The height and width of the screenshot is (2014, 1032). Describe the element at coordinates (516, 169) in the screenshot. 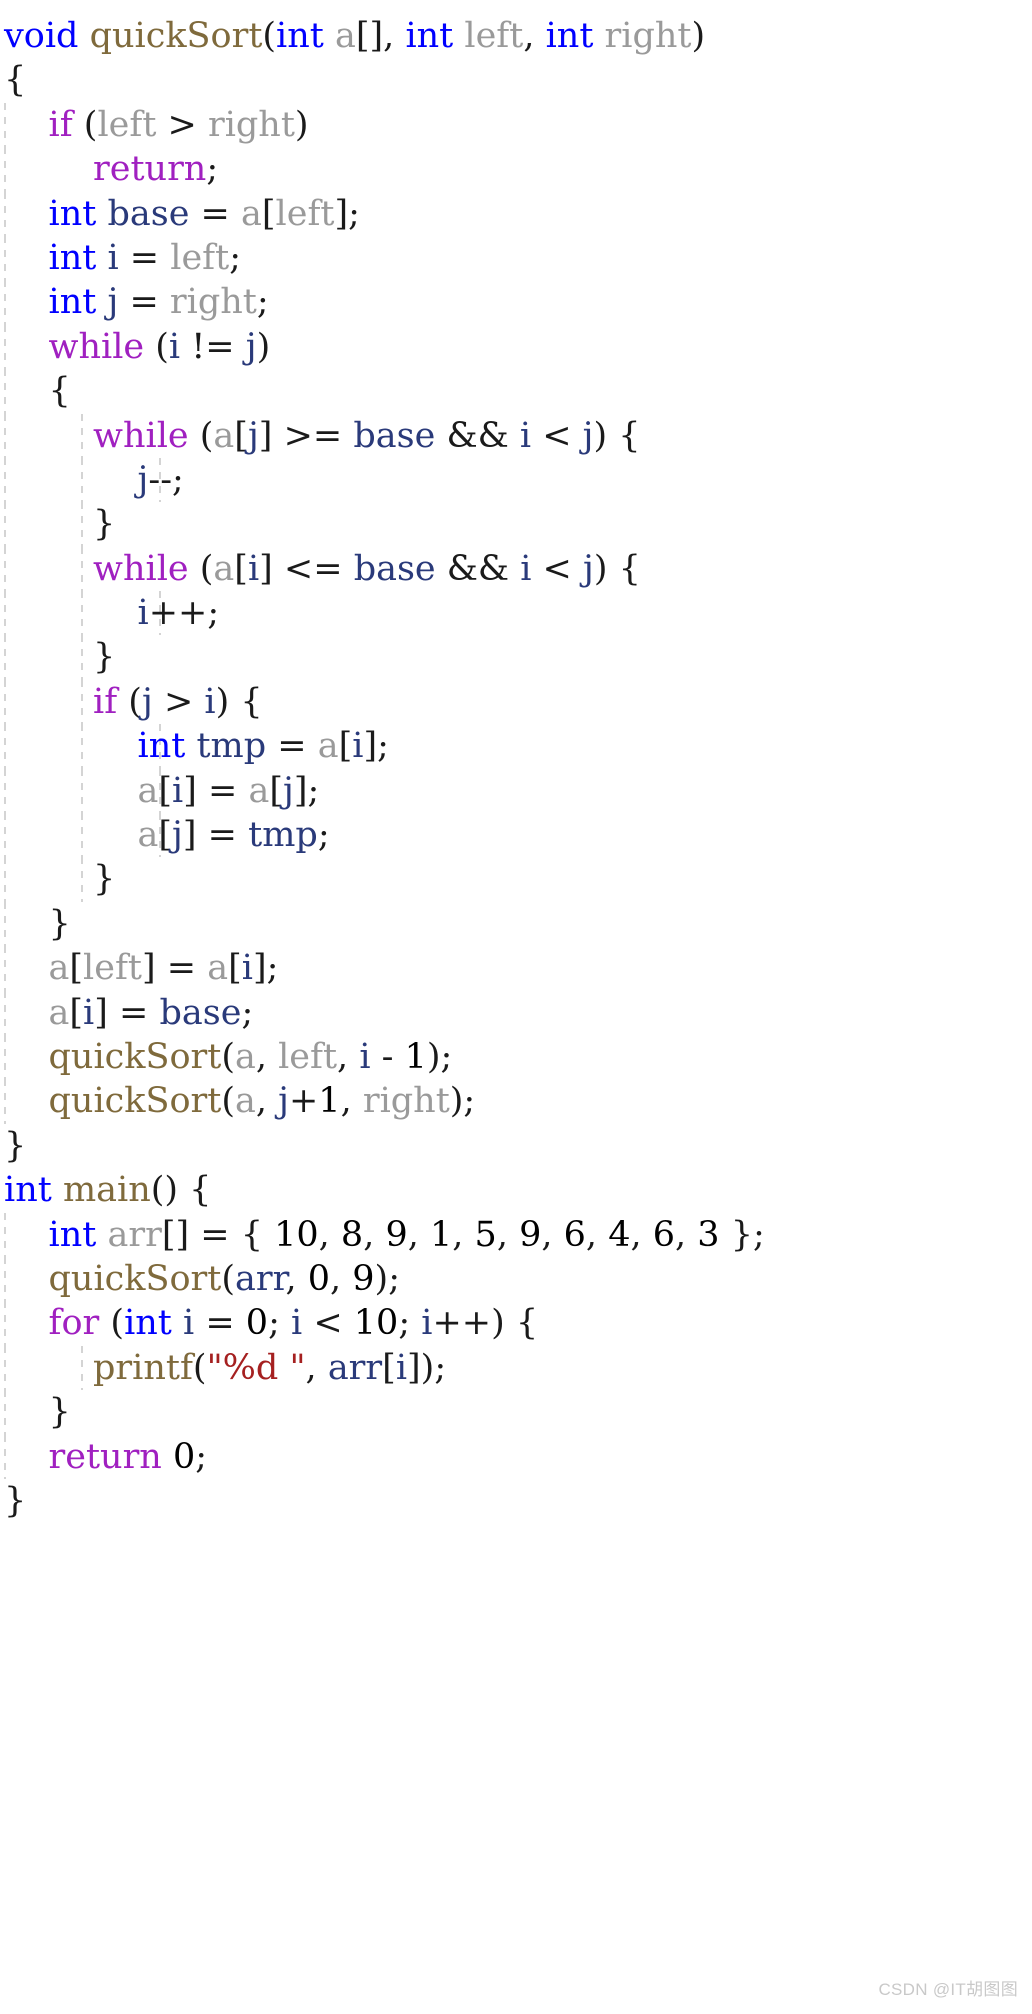

I see `code-line: return;` at that location.